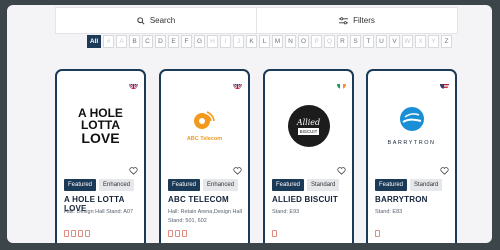 The width and height of the screenshot is (500, 250). I want to click on alphabet-filter-letter: U, so click(381, 41).